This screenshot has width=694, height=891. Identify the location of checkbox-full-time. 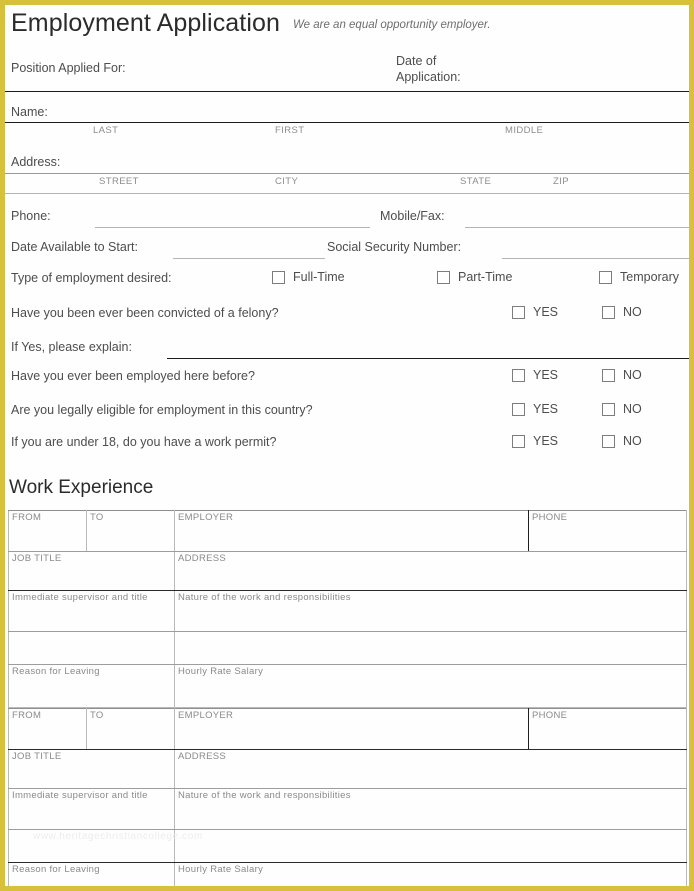
(278, 277).